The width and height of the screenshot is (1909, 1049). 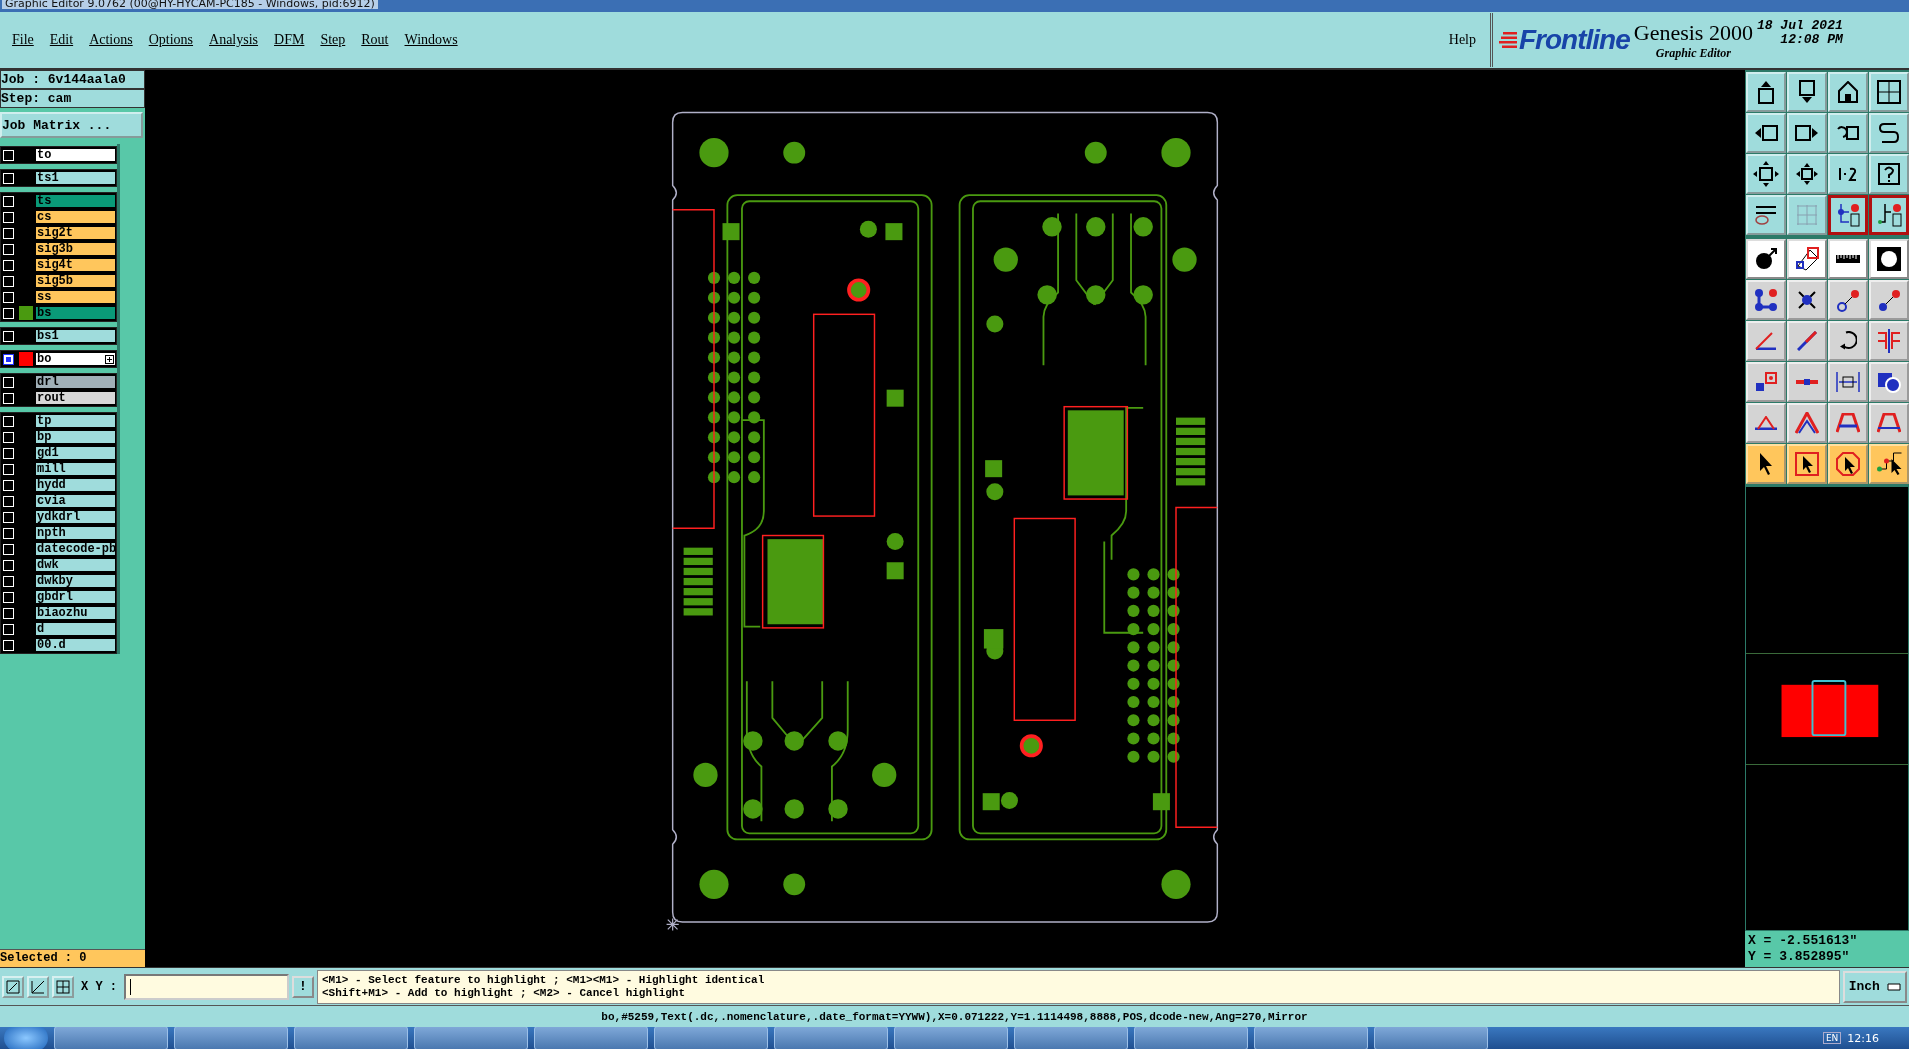 I want to click on dropdown-icon, so click(x=1894, y=986).